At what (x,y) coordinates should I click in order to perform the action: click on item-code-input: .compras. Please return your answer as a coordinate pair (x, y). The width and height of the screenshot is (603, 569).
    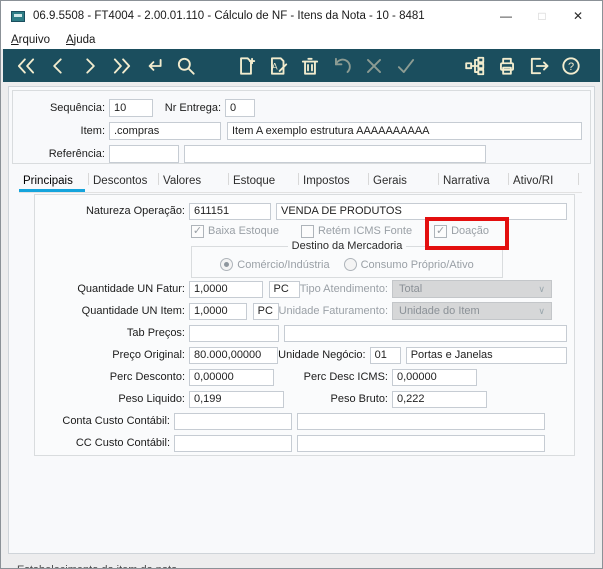
    Looking at the image, I should click on (165, 130).